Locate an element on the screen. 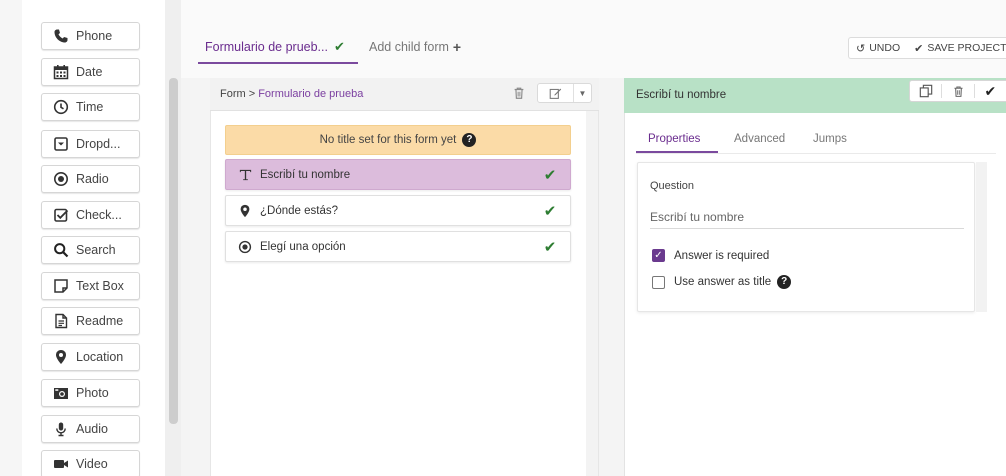 This screenshot has height=476, width=1006. properties-panel-title: Escribí tu nombre is located at coordinates (681, 95).